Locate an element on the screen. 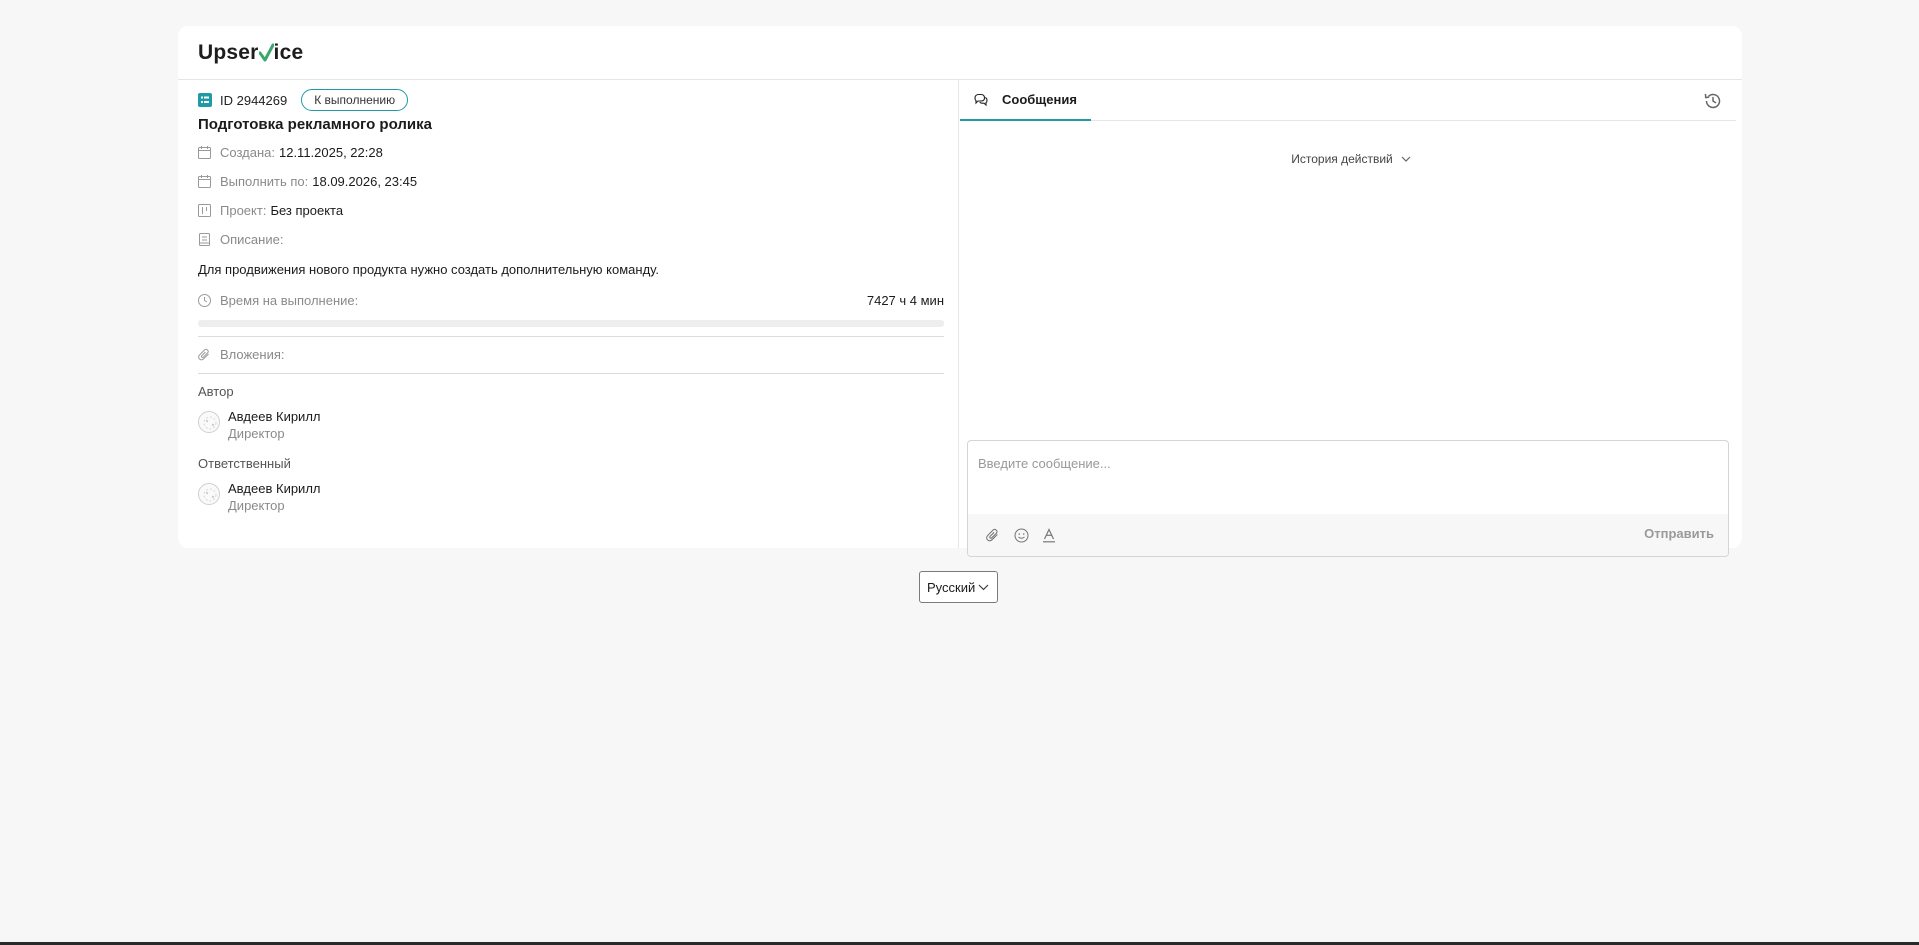 This screenshot has width=1919, height=945. divider is located at coordinates (571, 373).